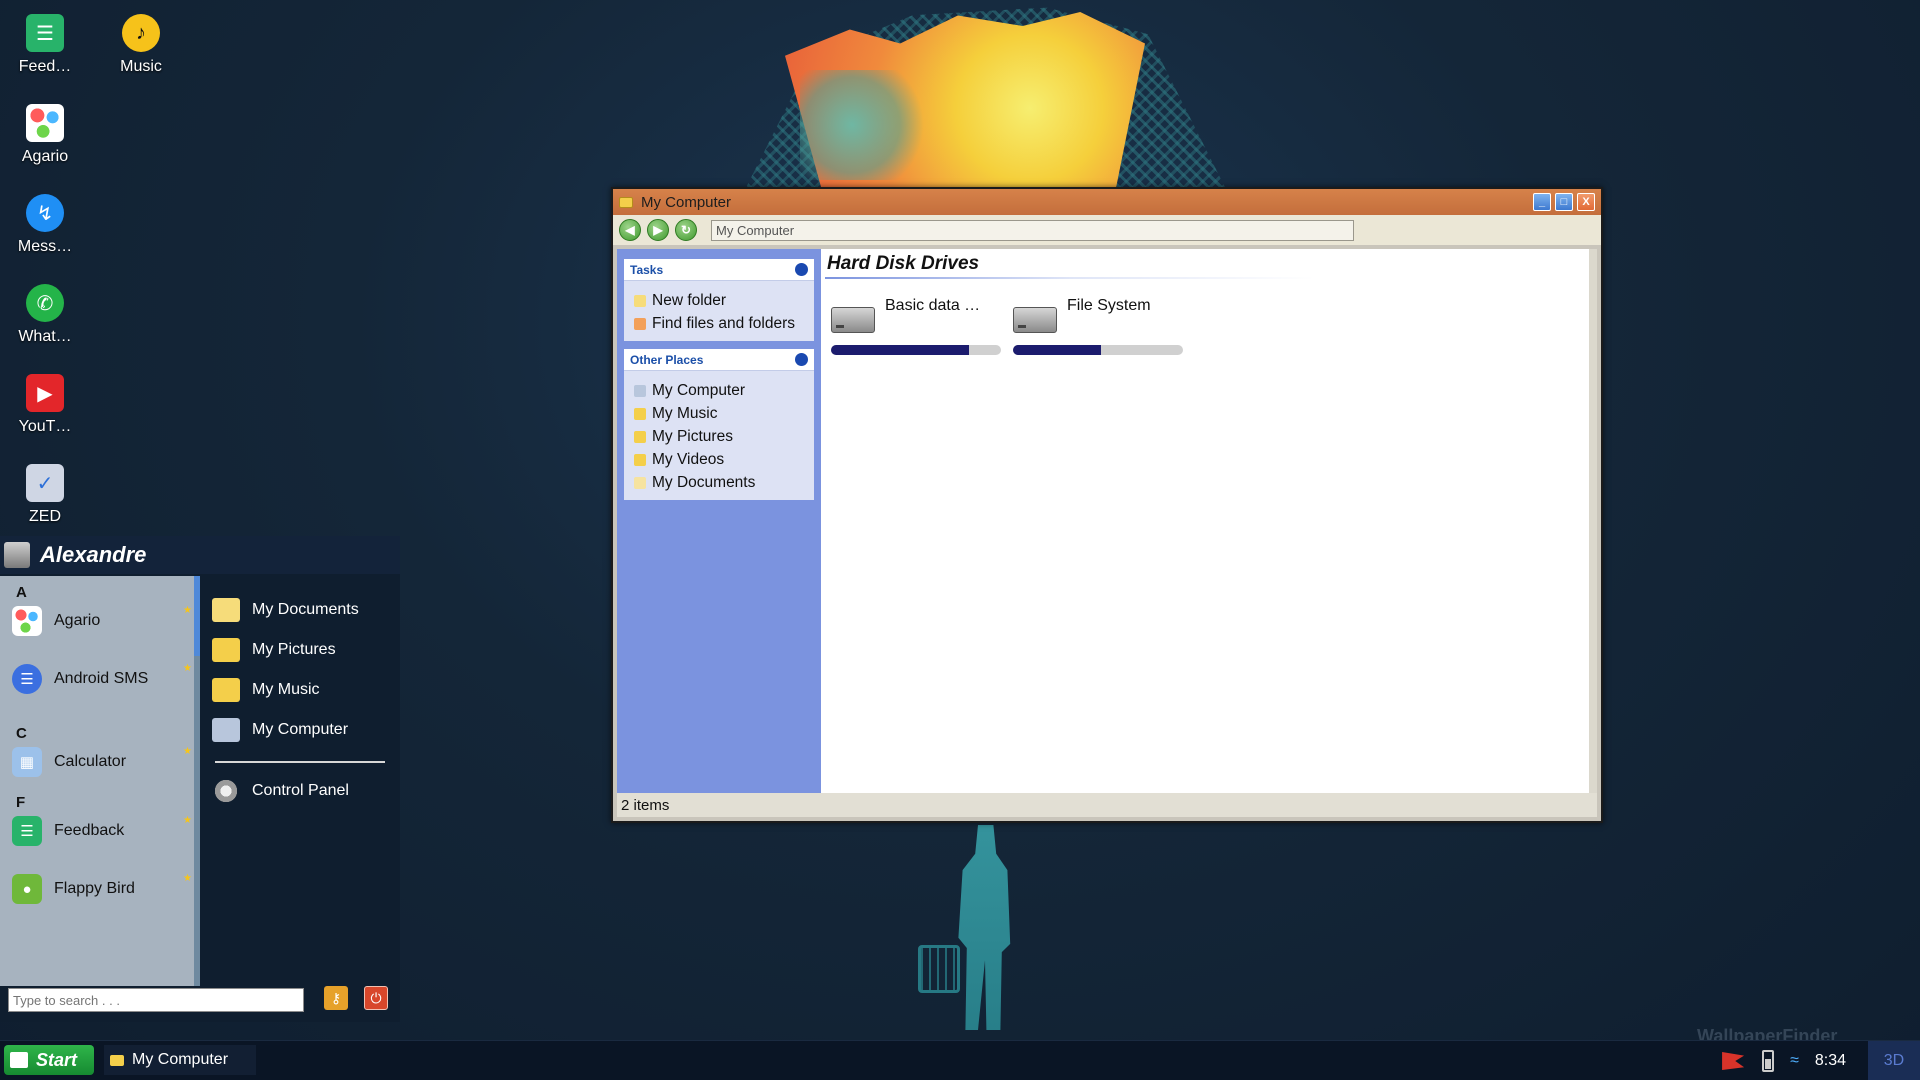  What do you see at coordinates (117, 1060) in the screenshot?
I see `folder-icon` at bounding box center [117, 1060].